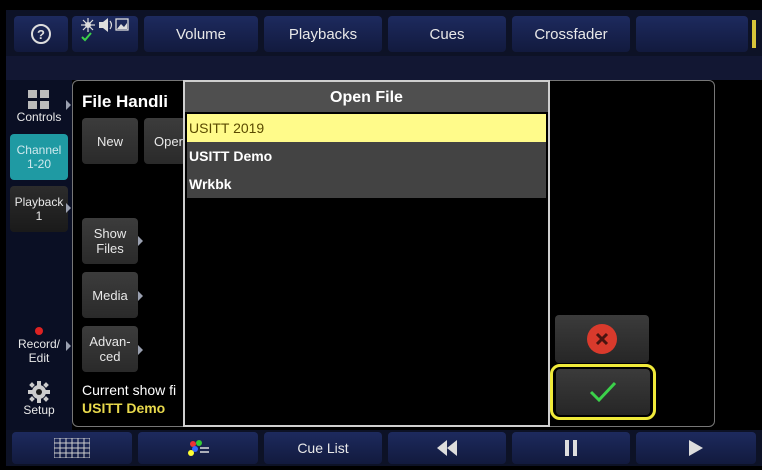 The width and height of the screenshot is (762, 470). What do you see at coordinates (384, 68) in the screenshot?
I see `header-strip` at bounding box center [384, 68].